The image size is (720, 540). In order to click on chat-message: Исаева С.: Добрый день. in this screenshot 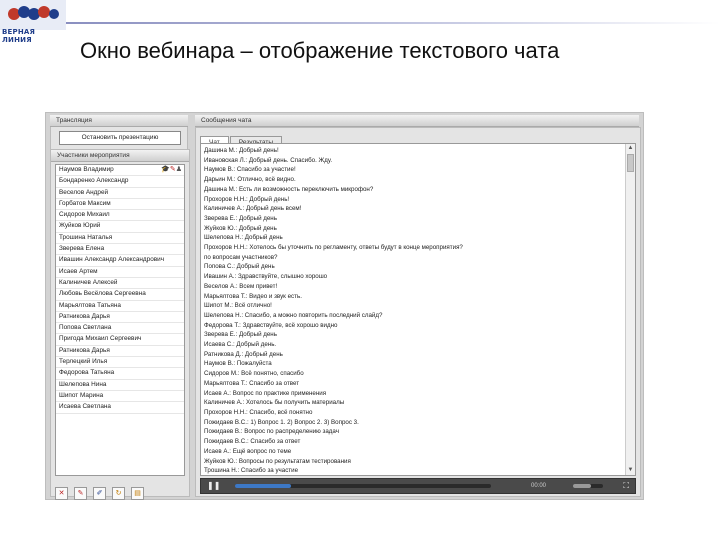, I will do `click(240, 345)`.